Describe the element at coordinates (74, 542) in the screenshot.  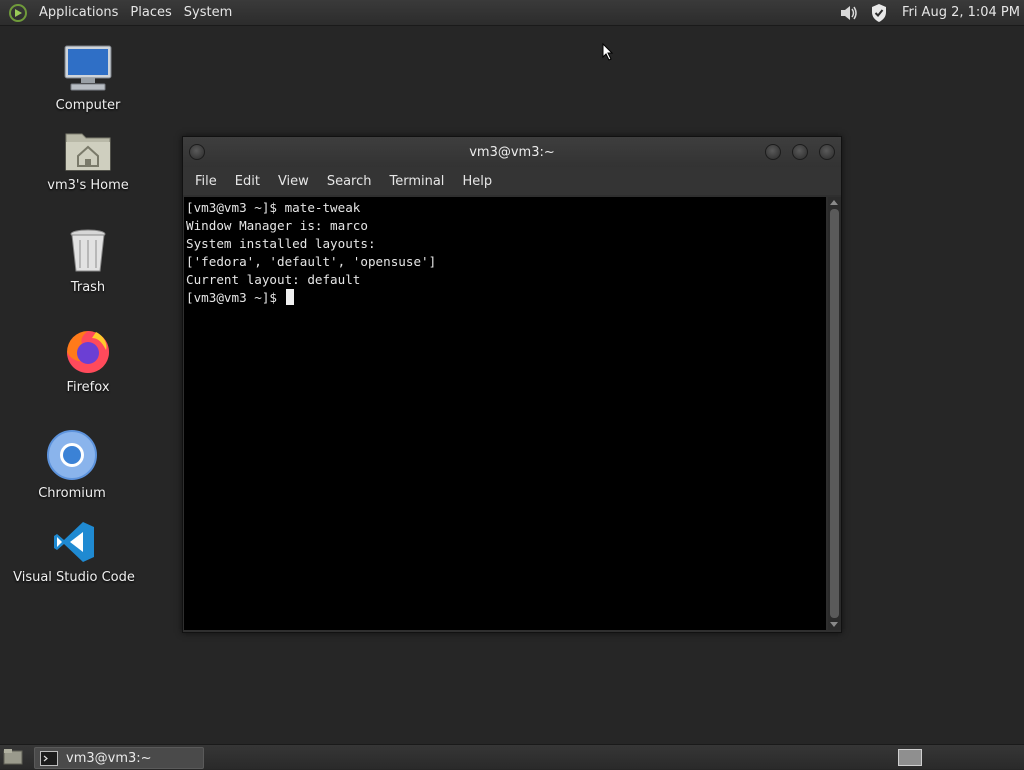
I see `vscode-icon` at that location.